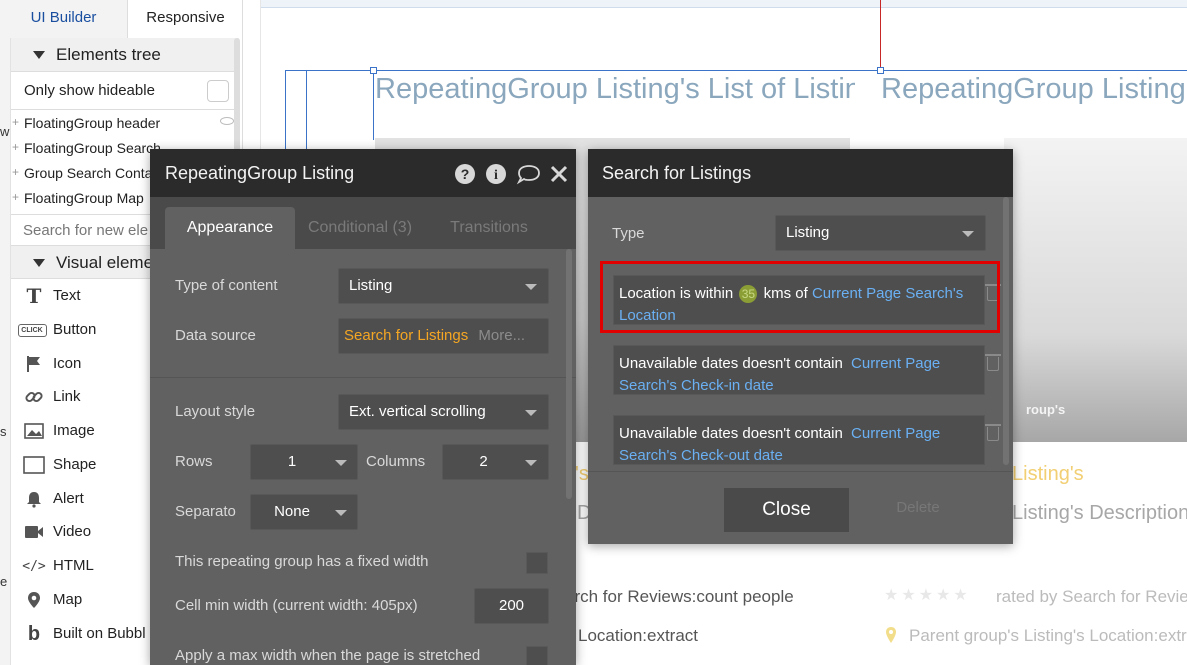 Image resolution: width=1187 pixels, height=665 pixels. I want to click on tree-item: + FloatingGroup header, so click(125, 124).